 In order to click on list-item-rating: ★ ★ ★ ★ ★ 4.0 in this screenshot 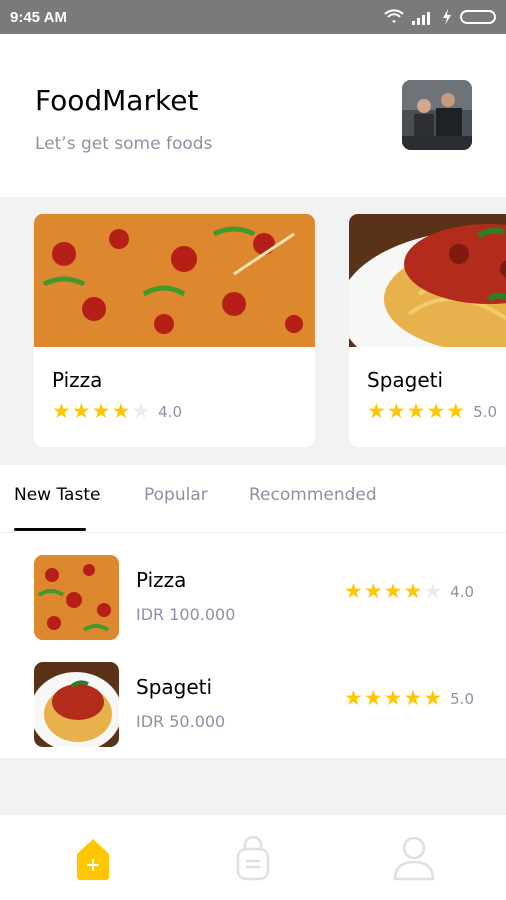, I will do `click(409, 591)`.